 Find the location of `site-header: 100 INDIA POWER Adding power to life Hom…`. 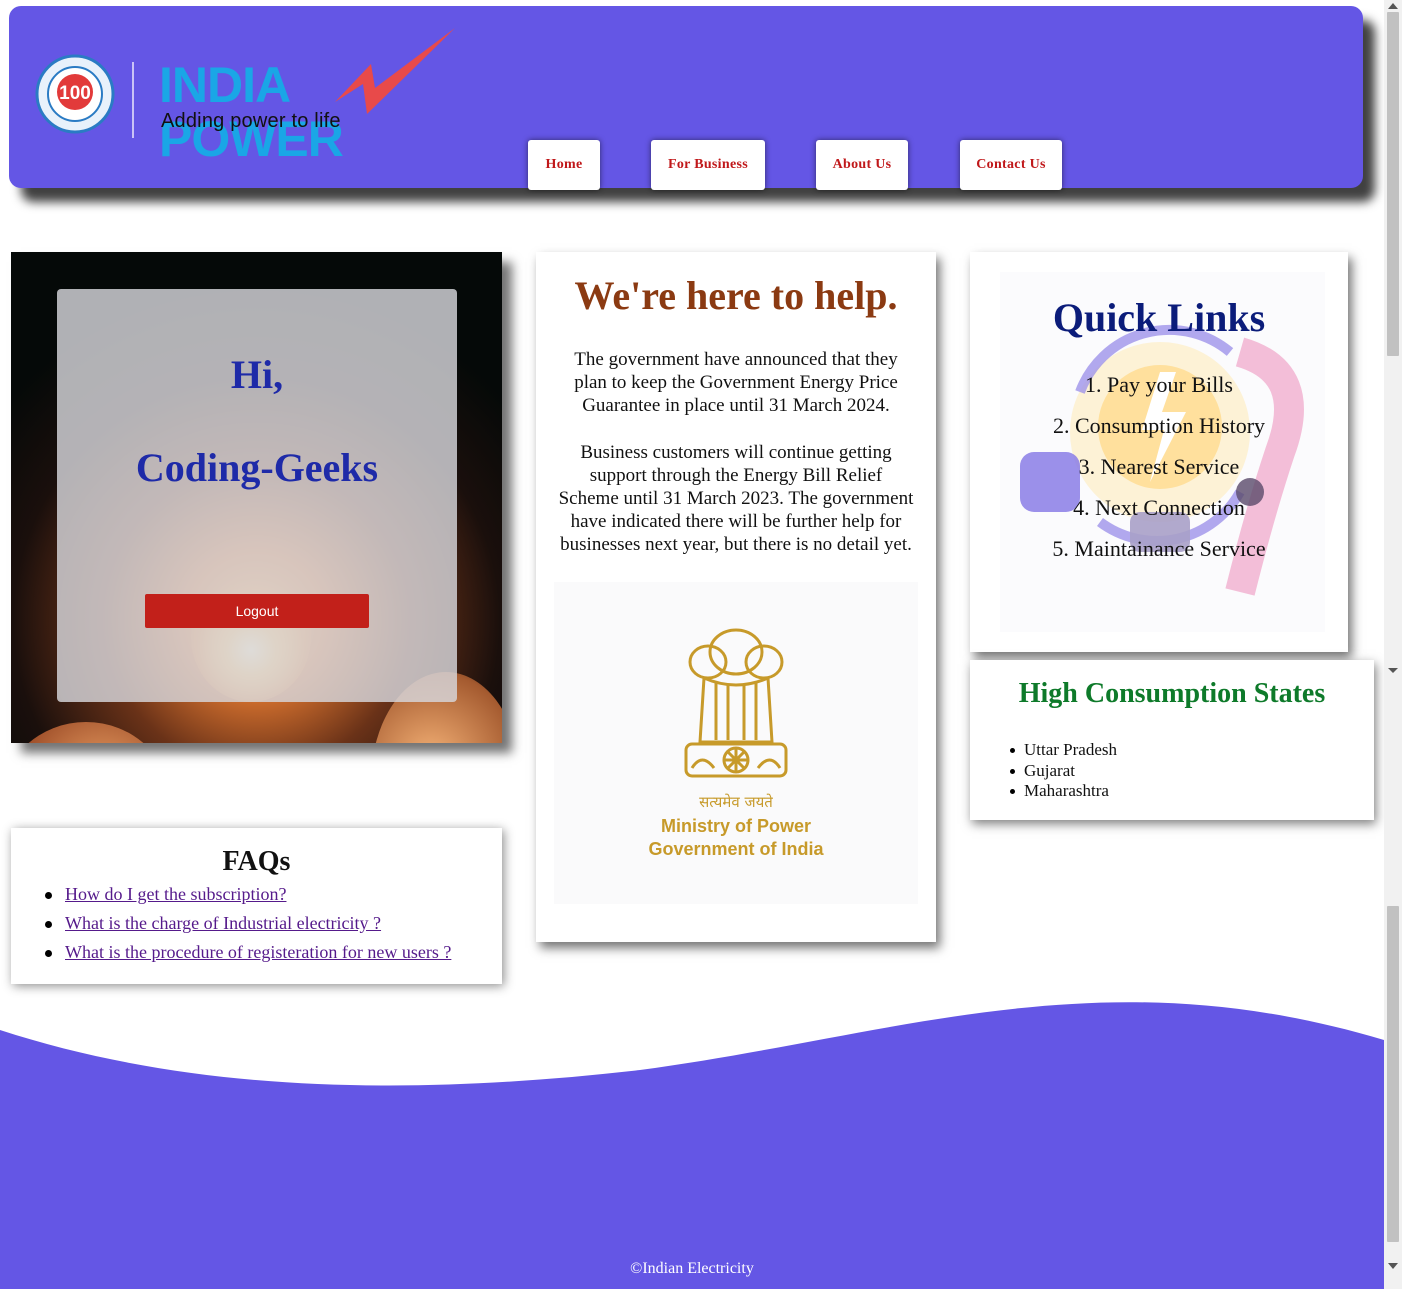

site-header: 100 INDIA POWER Adding power to life Hom… is located at coordinates (686, 98).